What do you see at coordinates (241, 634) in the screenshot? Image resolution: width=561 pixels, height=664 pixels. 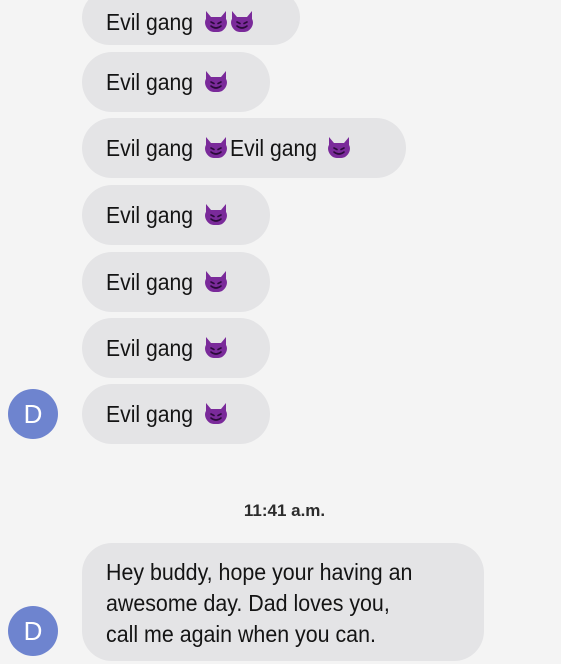 I see `message-text-line: call me again when you can.` at bounding box center [241, 634].